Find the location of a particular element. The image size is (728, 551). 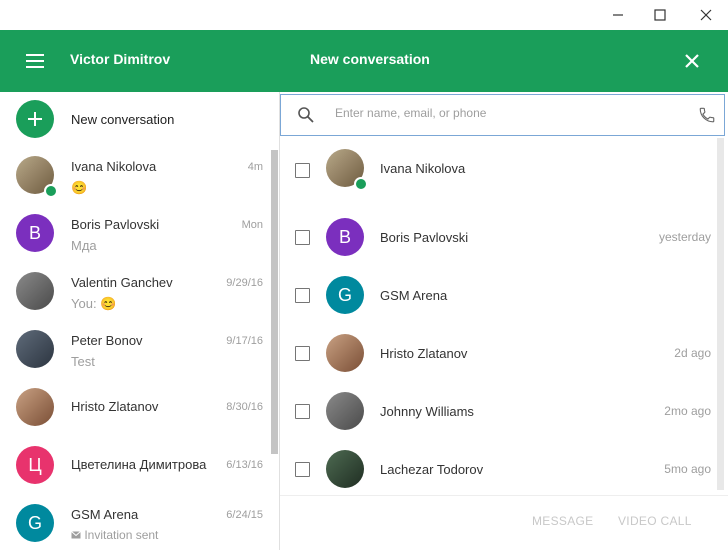

conversation-name: Цветелина Димитрова is located at coordinates (139, 464).